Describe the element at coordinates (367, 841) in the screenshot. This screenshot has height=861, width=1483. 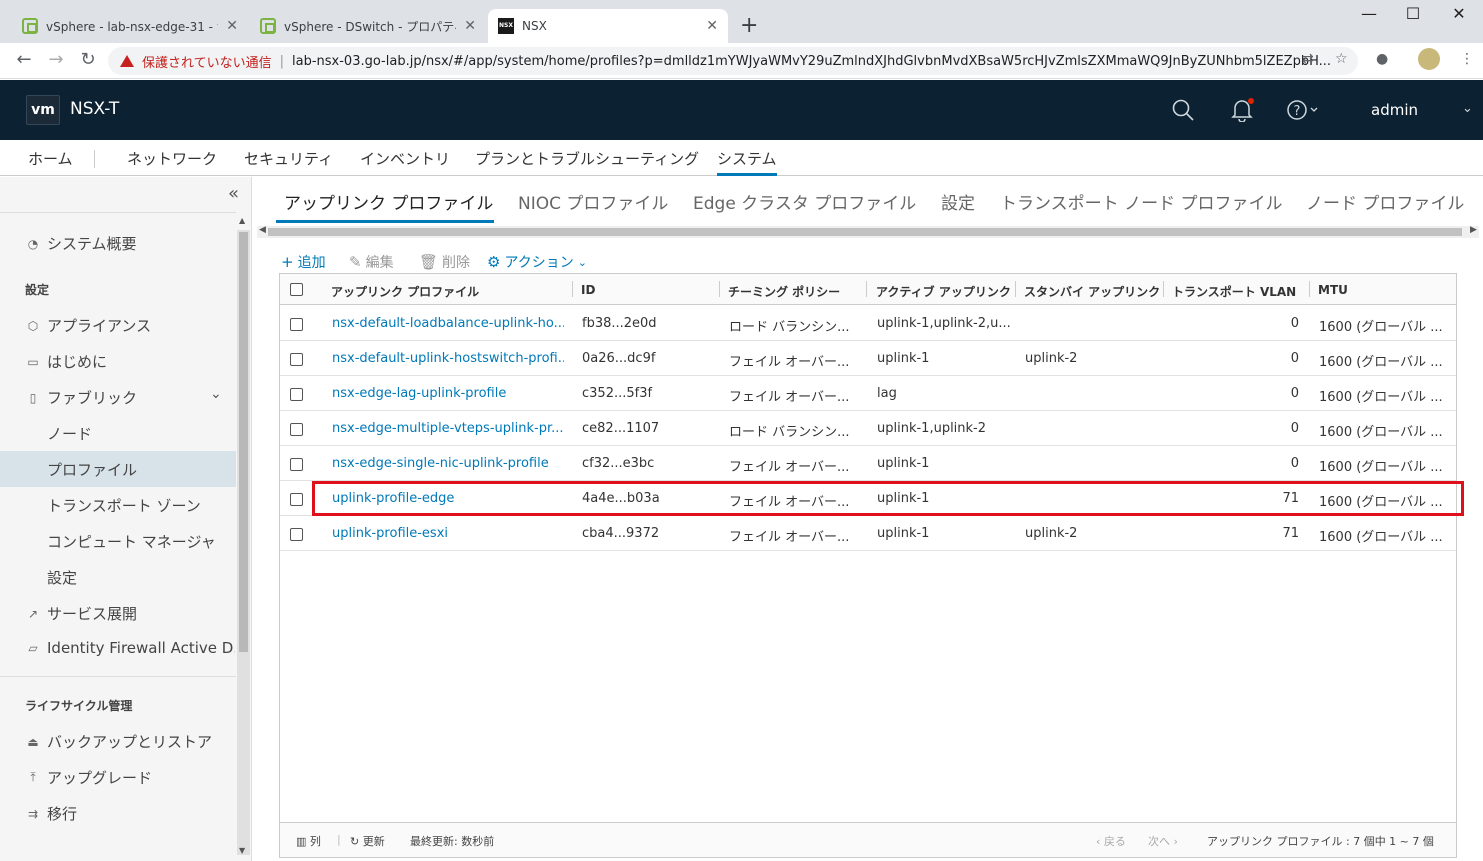
I see `refresh-button: ↻ 更新` at that location.